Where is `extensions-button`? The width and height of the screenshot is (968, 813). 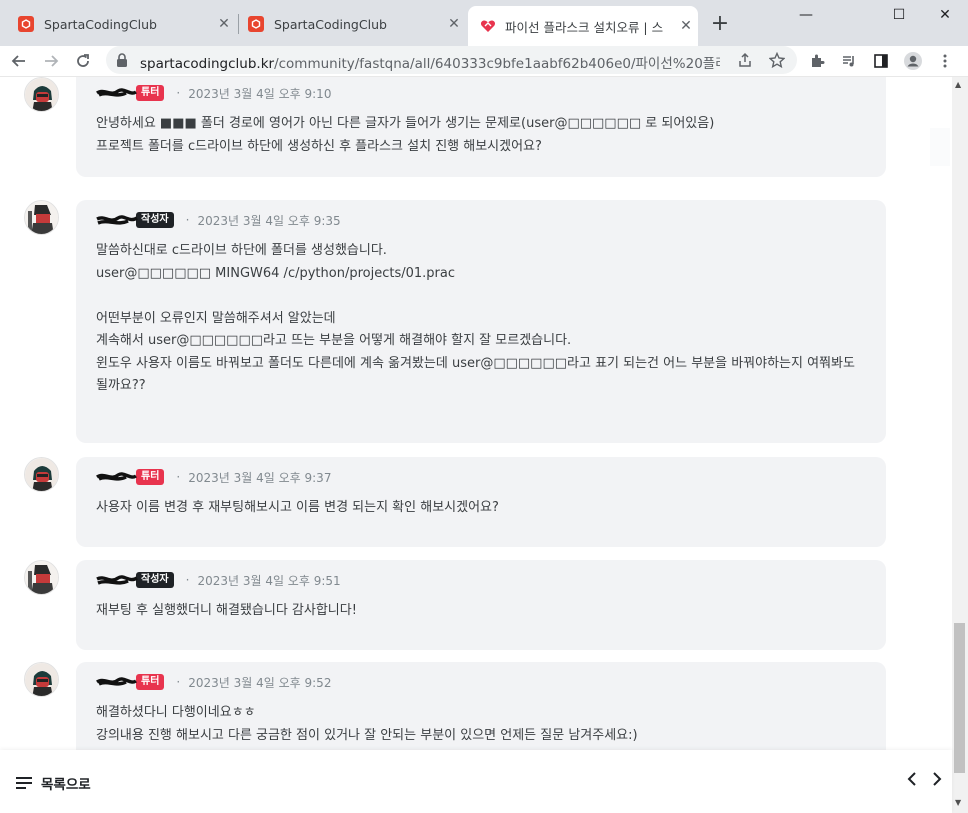 extensions-button is located at coordinates (817, 61).